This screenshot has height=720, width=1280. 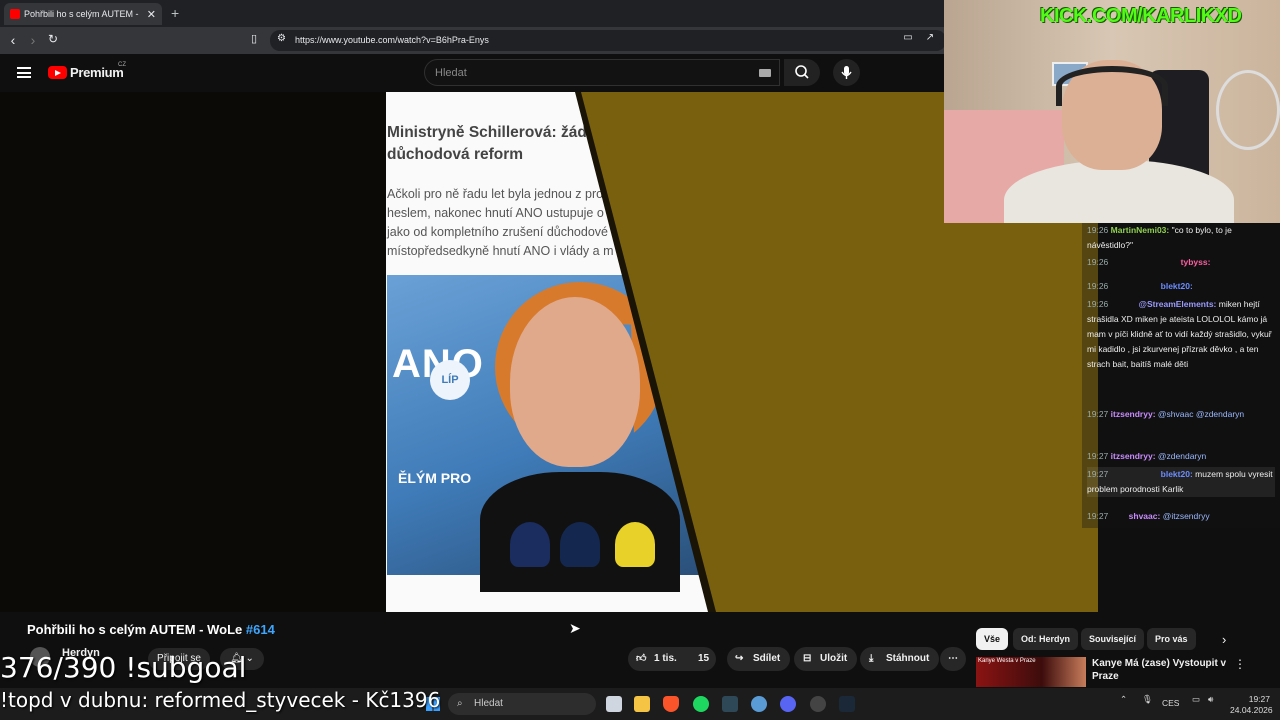 What do you see at coordinates (739, 658) in the screenshot?
I see `share-arrow-icon: ↪` at bounding box center [739, 658].